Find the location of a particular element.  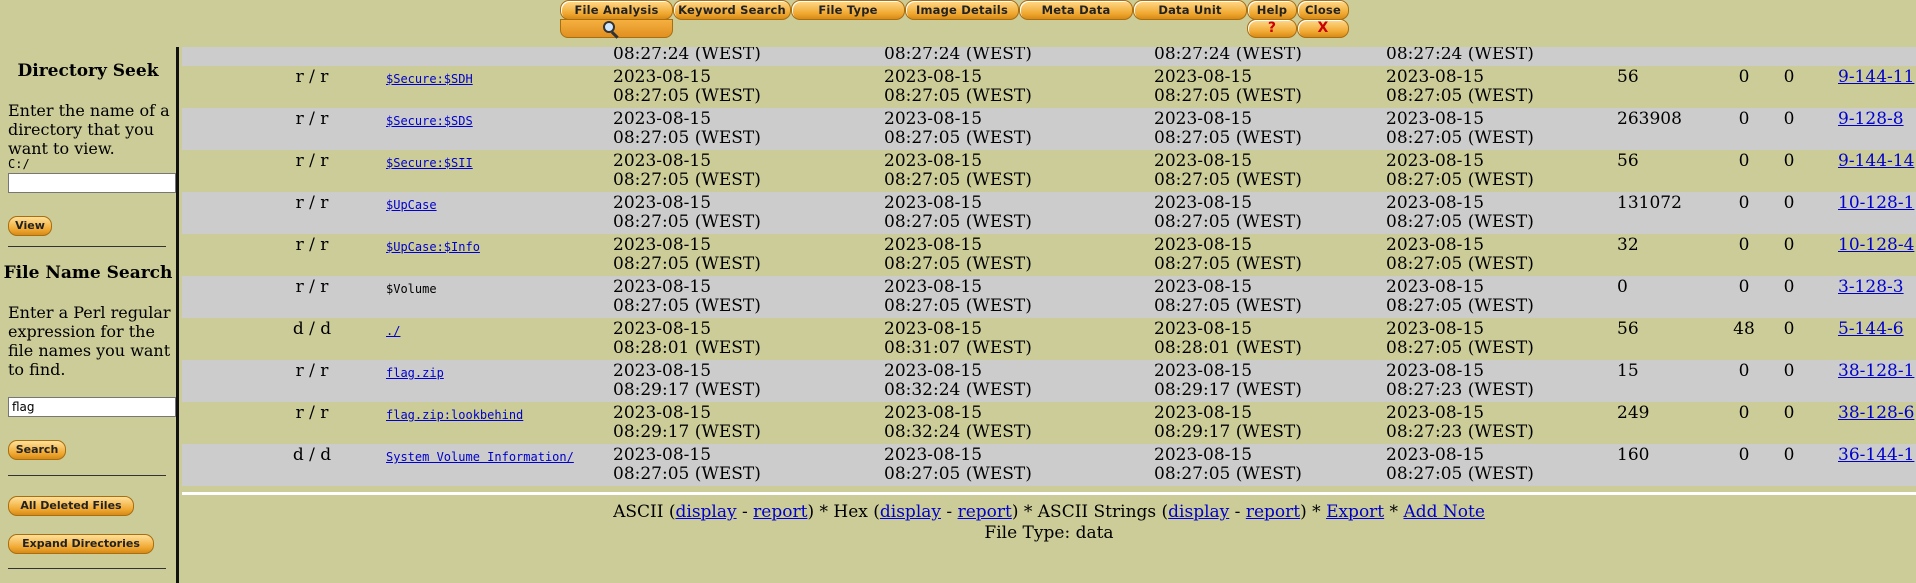

tab-file-analysis: File Analysis is located at coordinates (616, 10).